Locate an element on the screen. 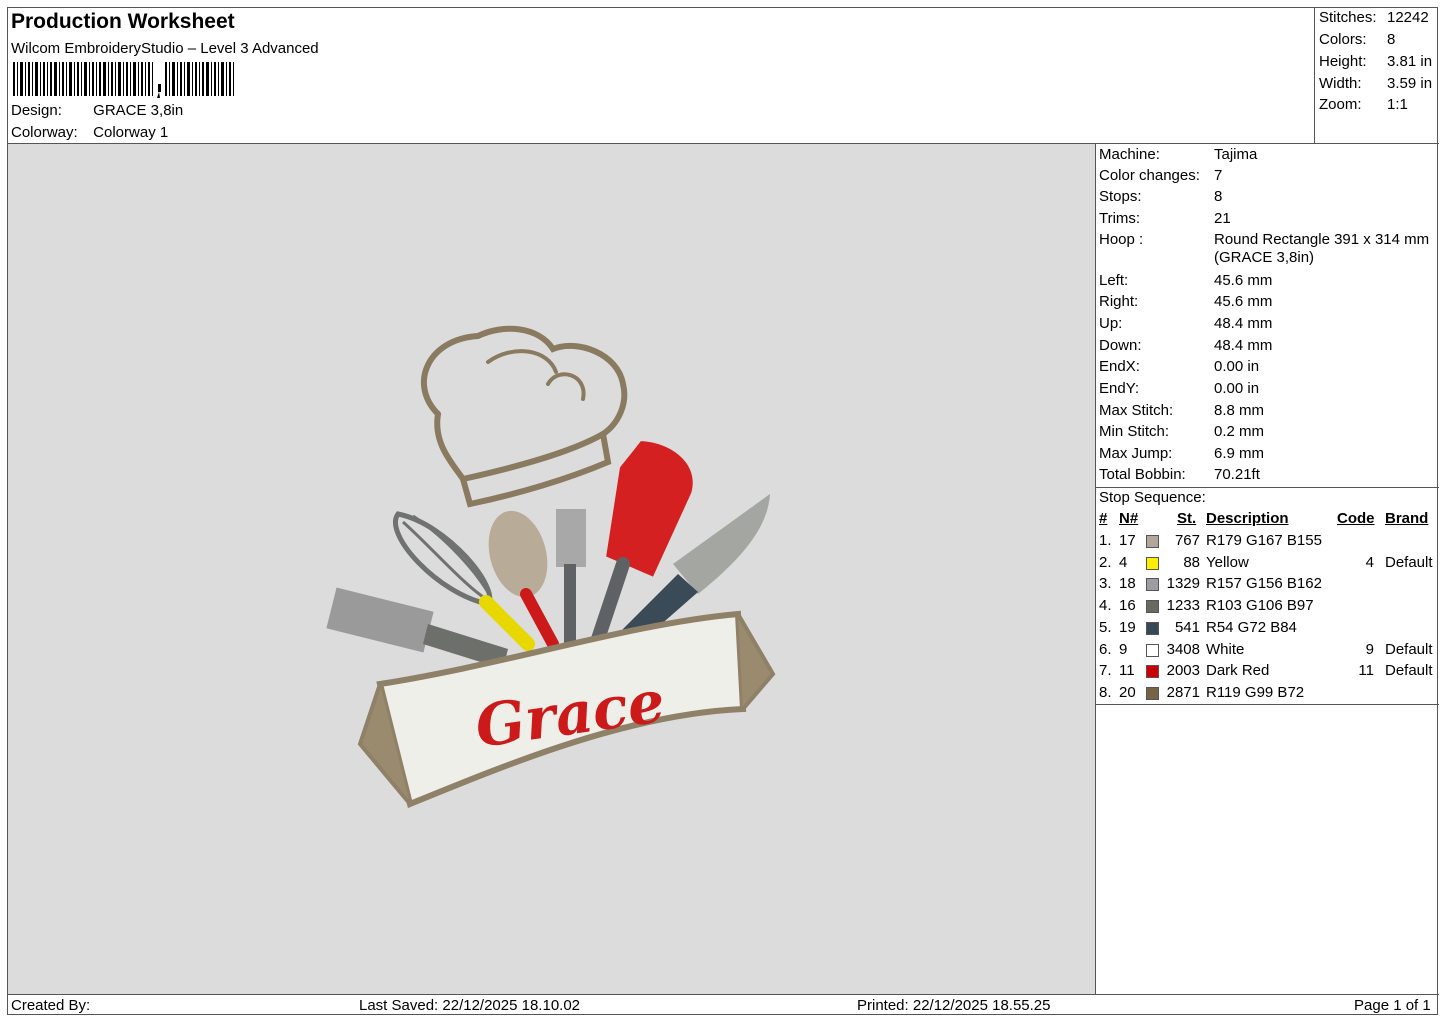  needle-number: 18 is located at coordinates (1127, 584).